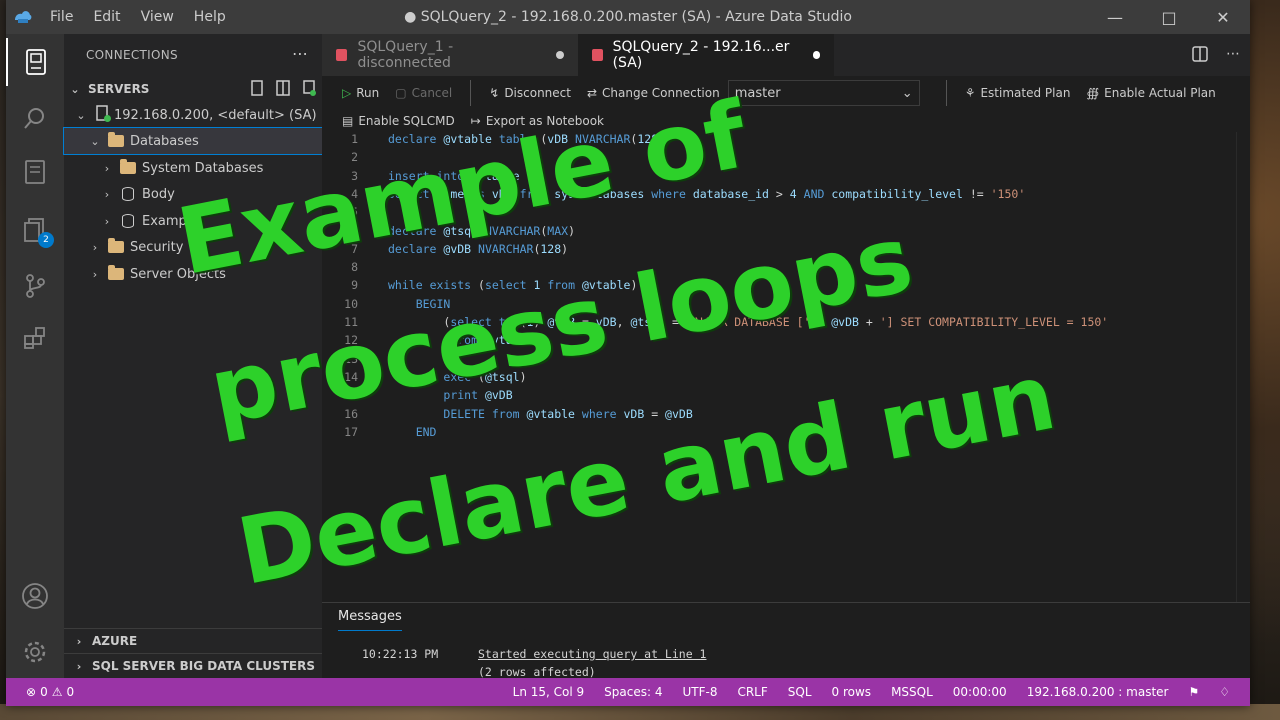 This screenshot has width=1280, height=720. I want to click on menu-help: Help, so click(210, 17).